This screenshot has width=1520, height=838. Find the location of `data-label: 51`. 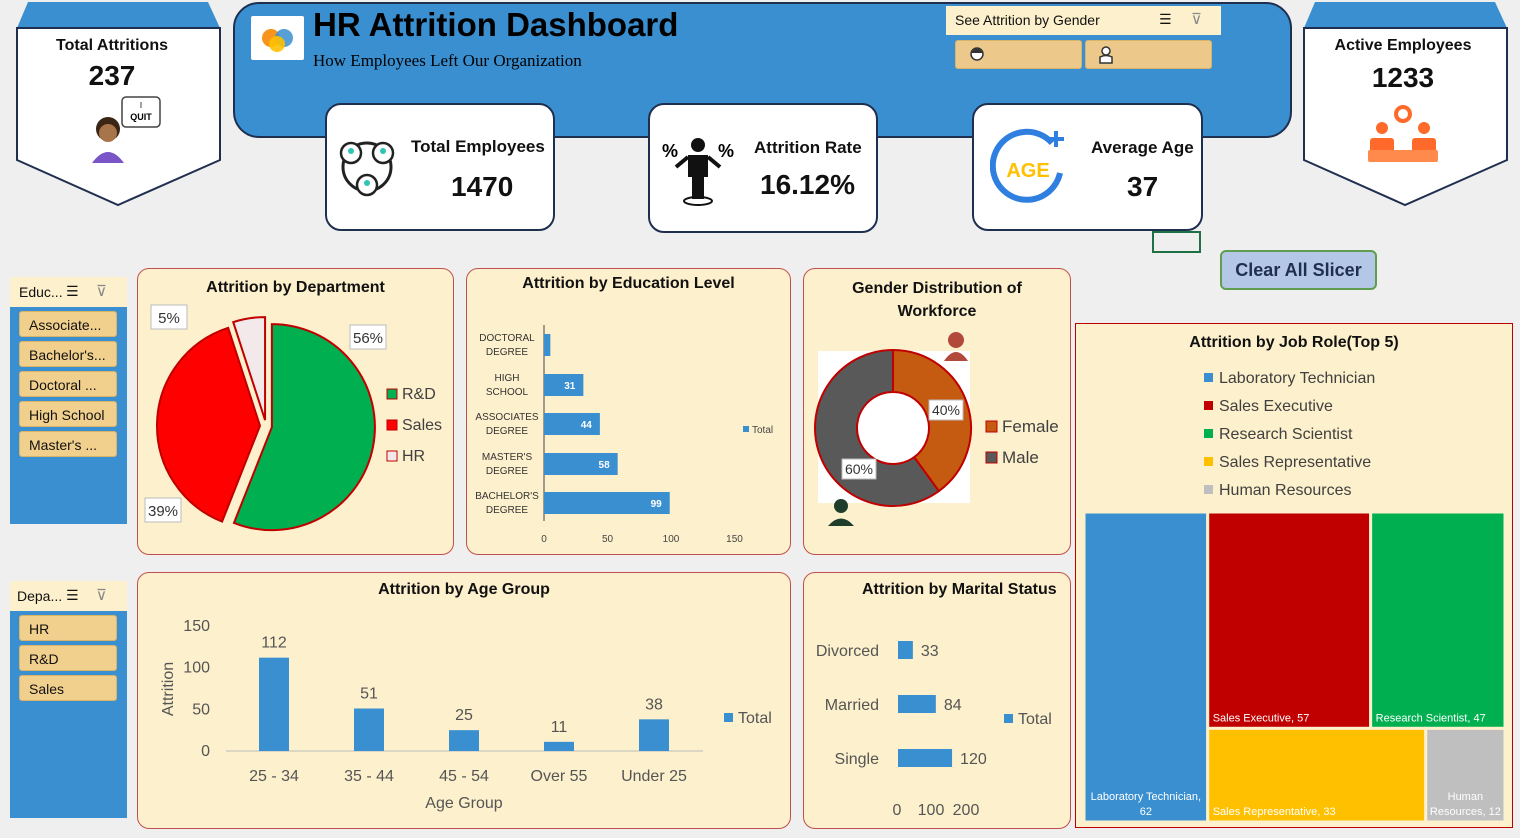

data-label: 51 is located at coordinates (369, 694).